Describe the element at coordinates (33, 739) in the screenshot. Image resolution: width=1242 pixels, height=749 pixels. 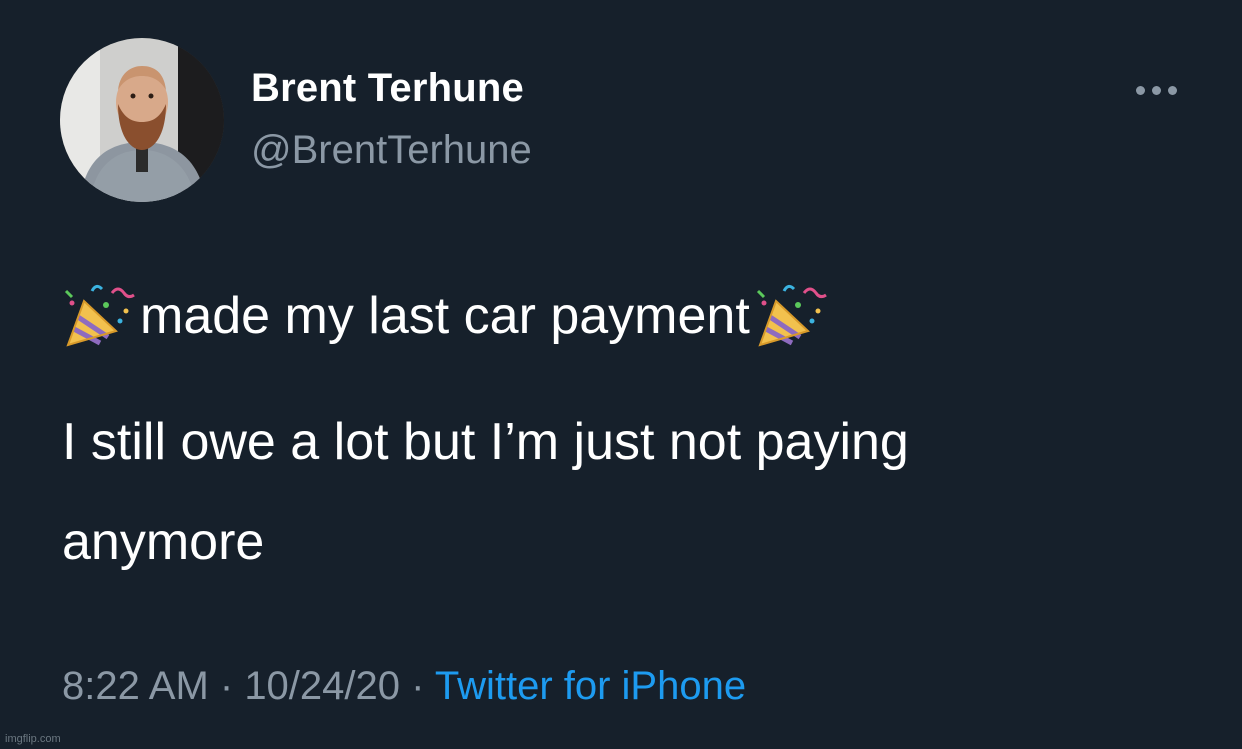
I see `watermark: imgflip.com` at that location.